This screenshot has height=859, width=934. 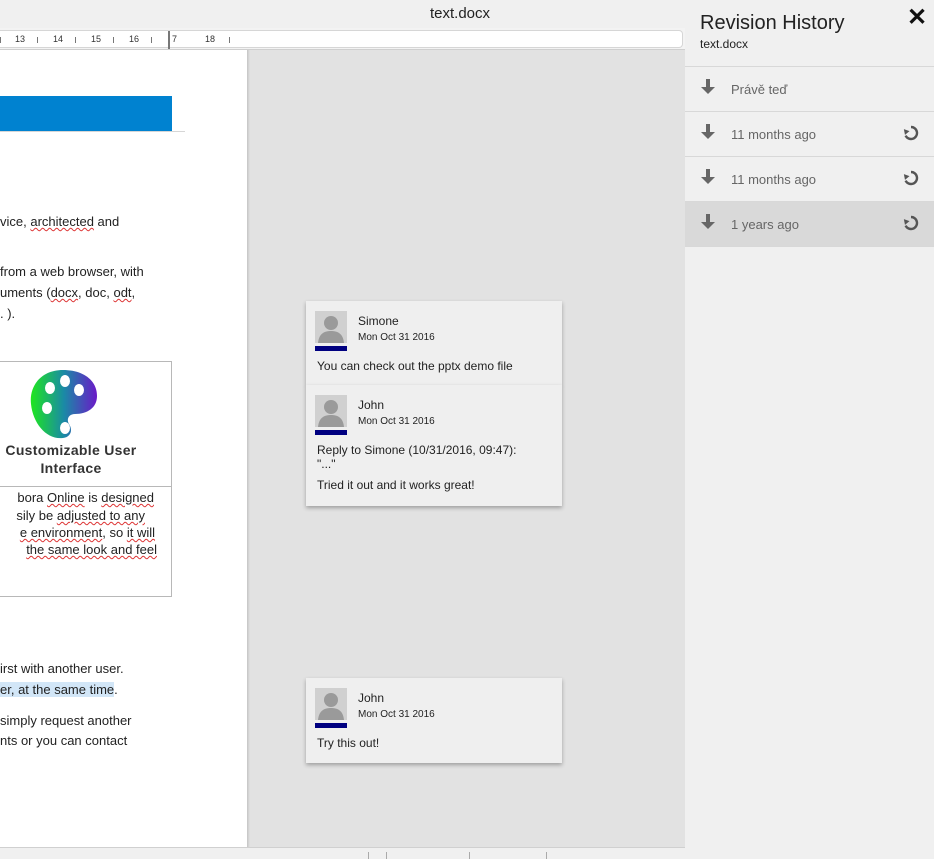 I want to click on text-run: . )., so click(x=8, y=313).